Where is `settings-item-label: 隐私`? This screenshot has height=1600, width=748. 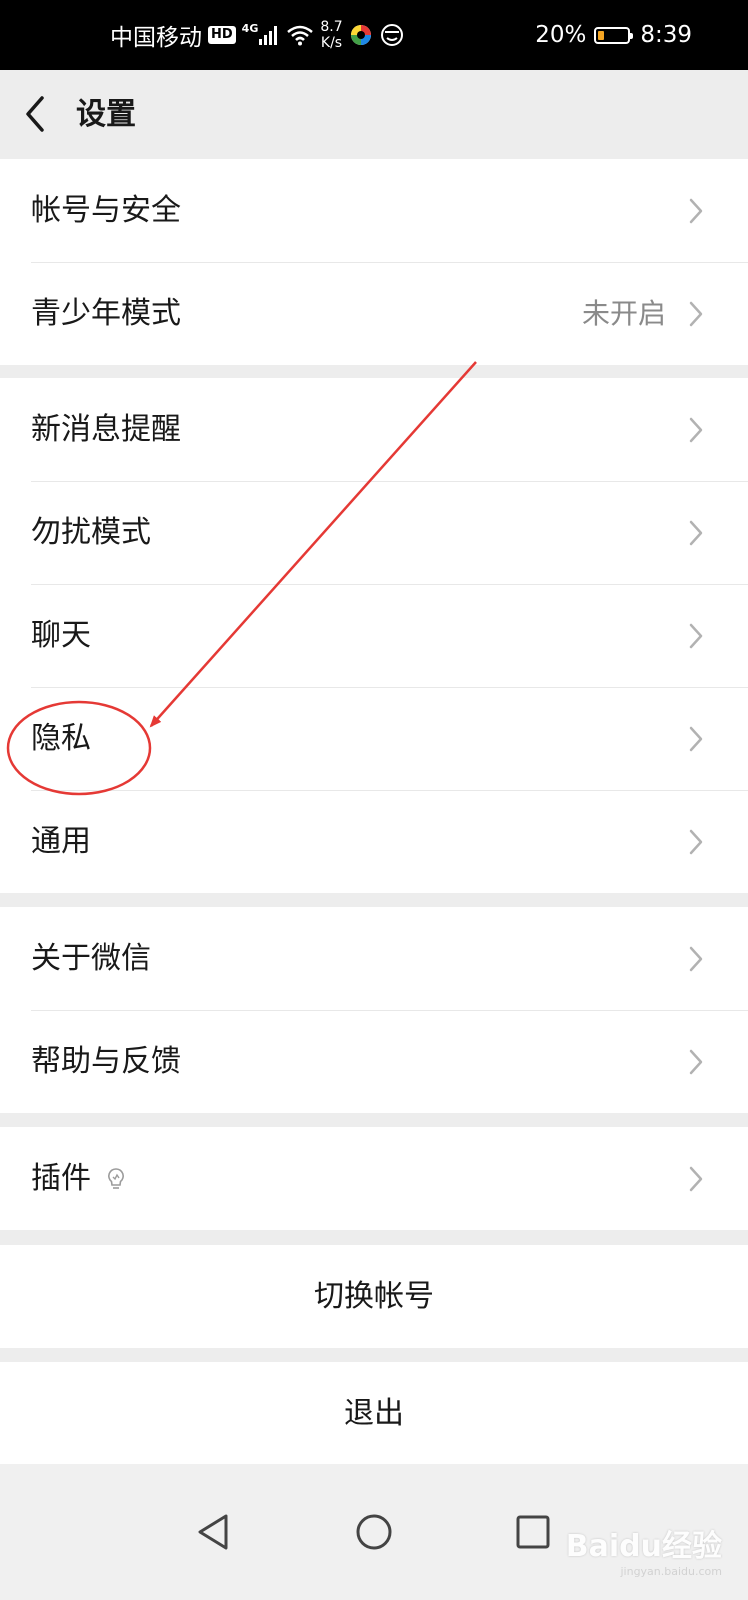
settings-item-label: 隐私 is located at coordinates (61, 738).